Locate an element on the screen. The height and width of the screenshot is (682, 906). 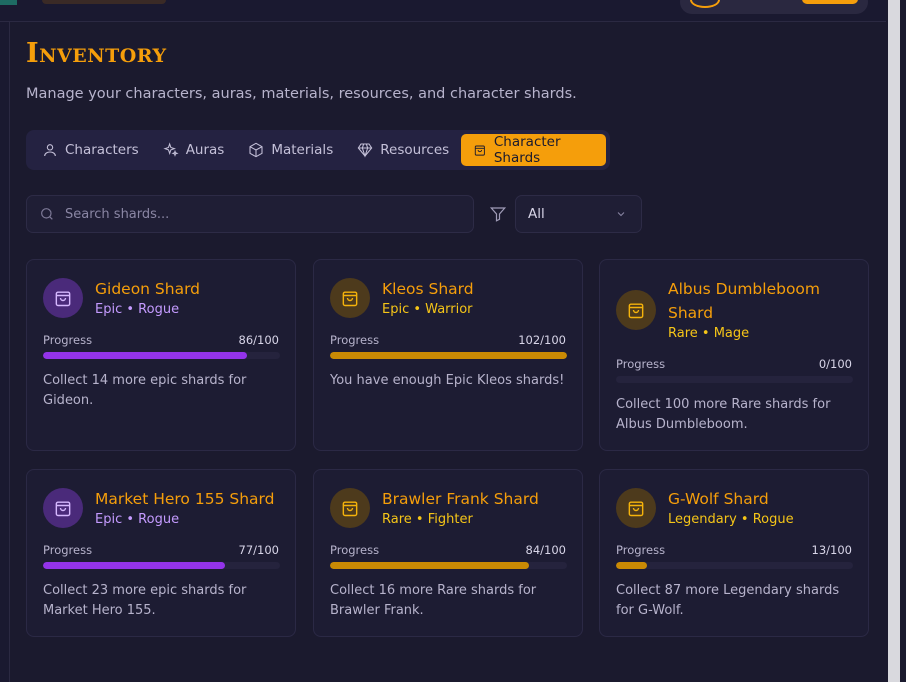
scrollbar is located at coordinates (894, 341).